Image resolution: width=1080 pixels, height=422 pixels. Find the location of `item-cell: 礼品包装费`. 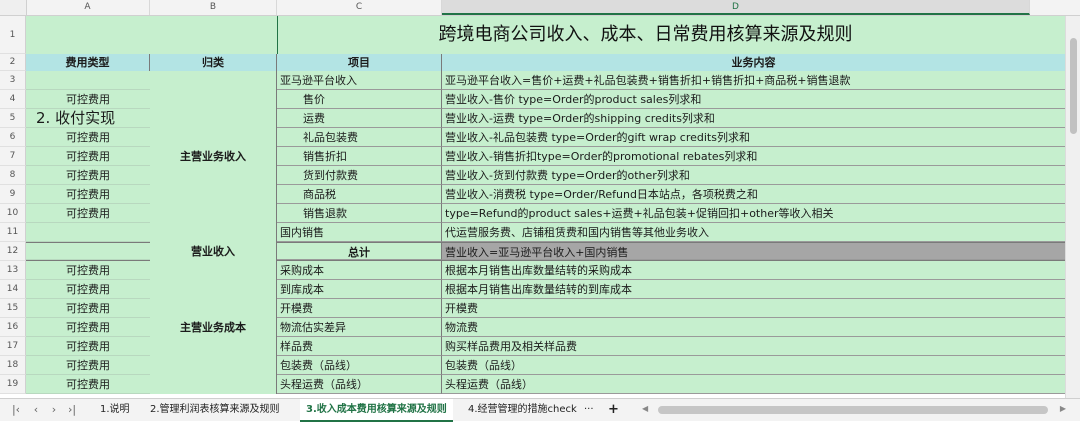

item-cell: 礼品包装费 is located at coordinates (359, 137).